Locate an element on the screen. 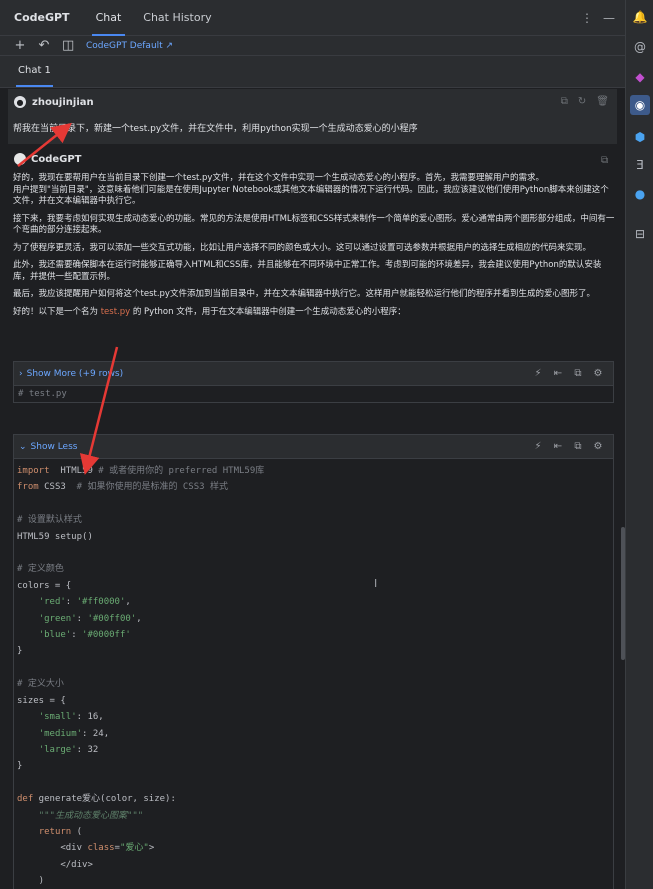 The image size is (653, 889). user-avatar-icon: ● is located at coordinates (20, 102).